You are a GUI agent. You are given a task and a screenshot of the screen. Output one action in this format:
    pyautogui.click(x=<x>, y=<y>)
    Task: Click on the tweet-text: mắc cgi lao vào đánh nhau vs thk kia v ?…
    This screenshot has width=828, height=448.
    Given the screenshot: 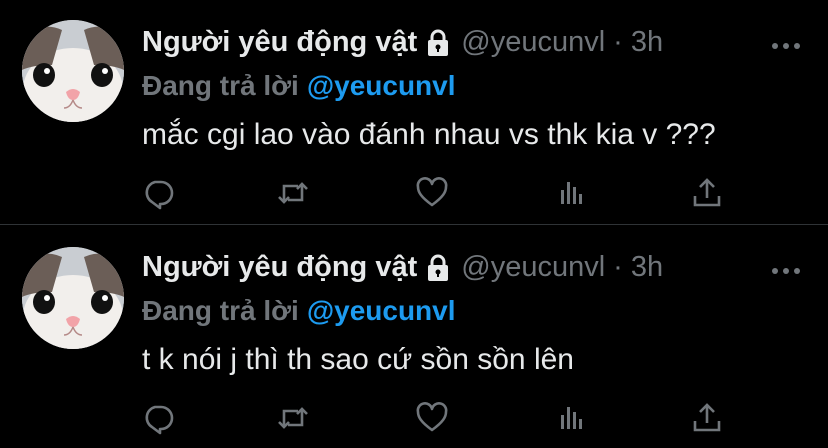 What is the action you would take?
    pyautogui.click(x=429, y=134)
    